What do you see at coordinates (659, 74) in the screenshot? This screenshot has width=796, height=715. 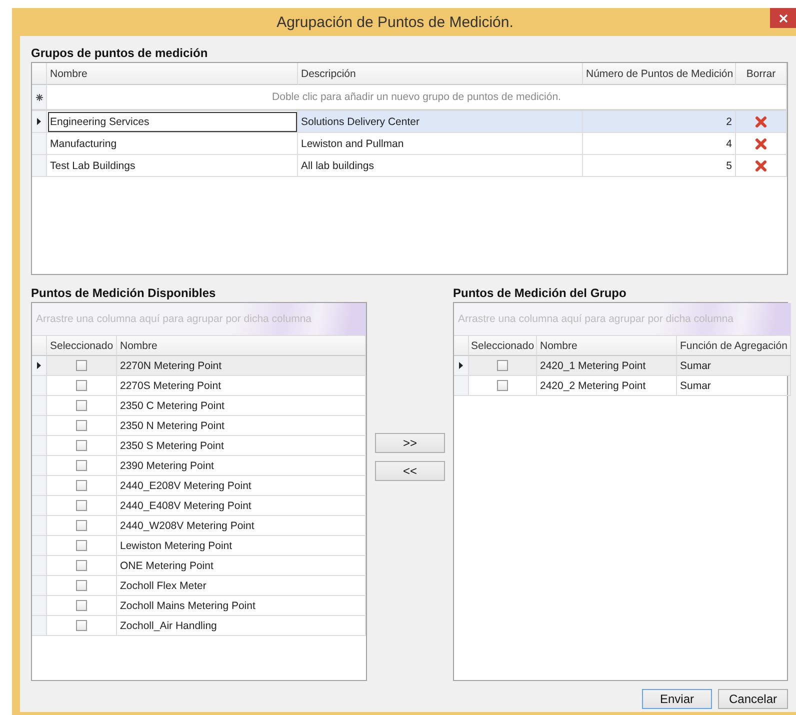 I see `column-header: Número de Puntos de Medición` at bounding box center [659, 74].